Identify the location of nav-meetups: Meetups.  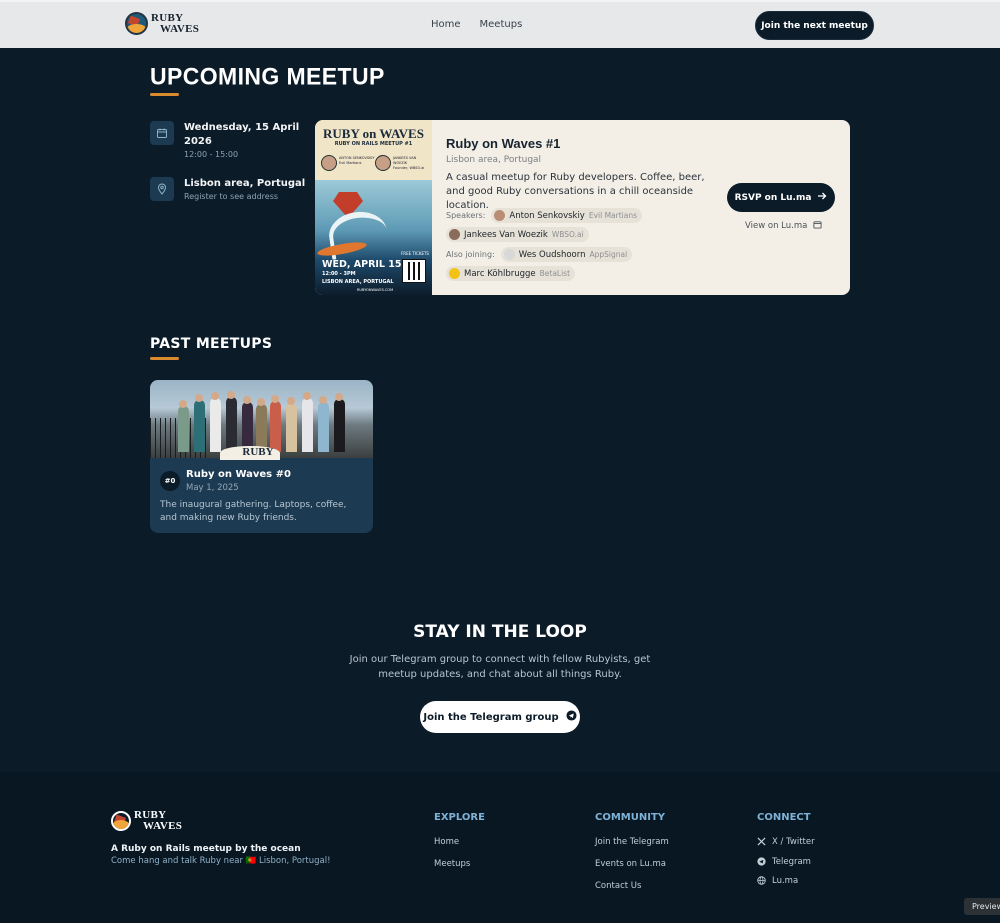
(501, 24).